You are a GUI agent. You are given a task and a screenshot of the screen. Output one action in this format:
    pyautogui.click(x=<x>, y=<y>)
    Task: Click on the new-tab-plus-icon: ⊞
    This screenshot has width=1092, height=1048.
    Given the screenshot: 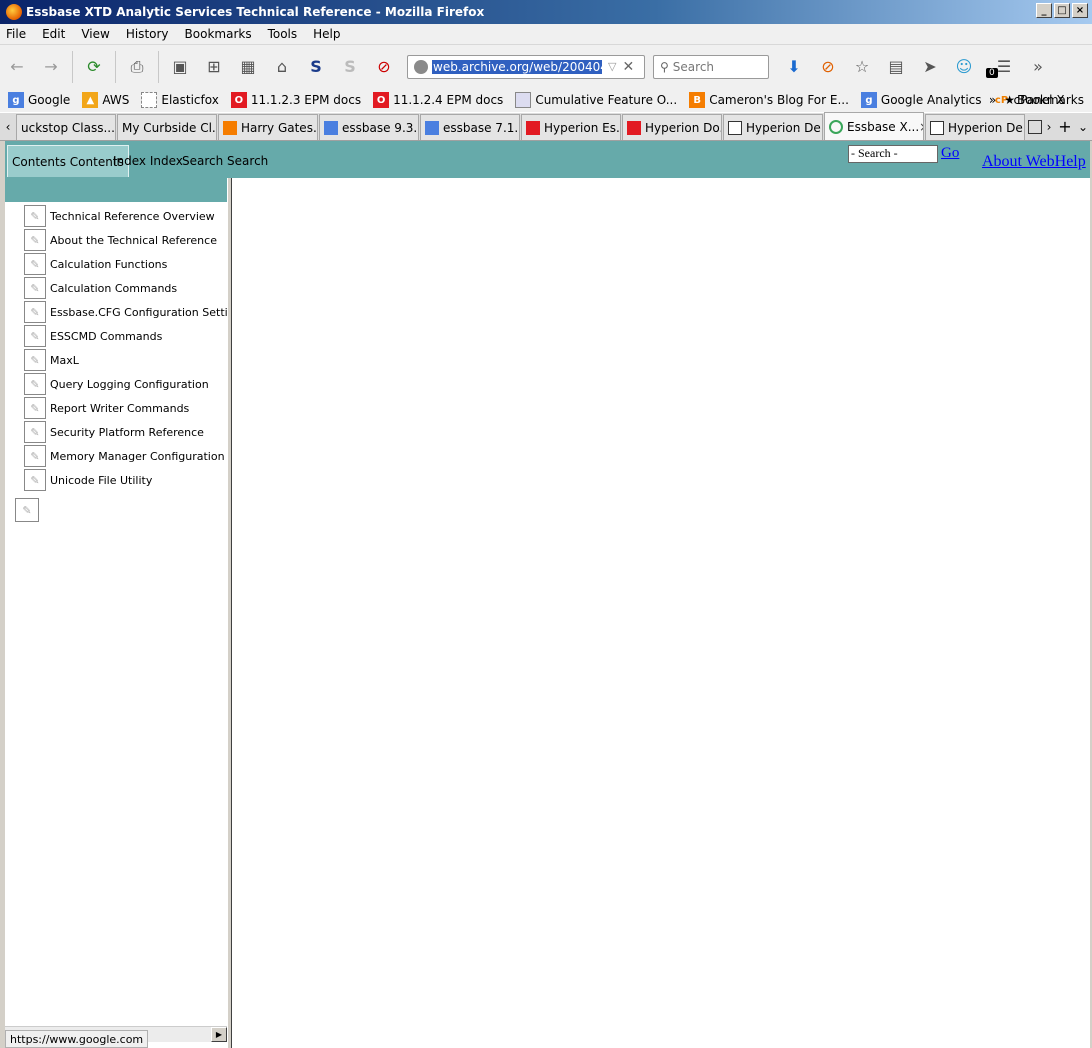 What is the action you would take?
    pyautogui.click(x=214, y=67)
    